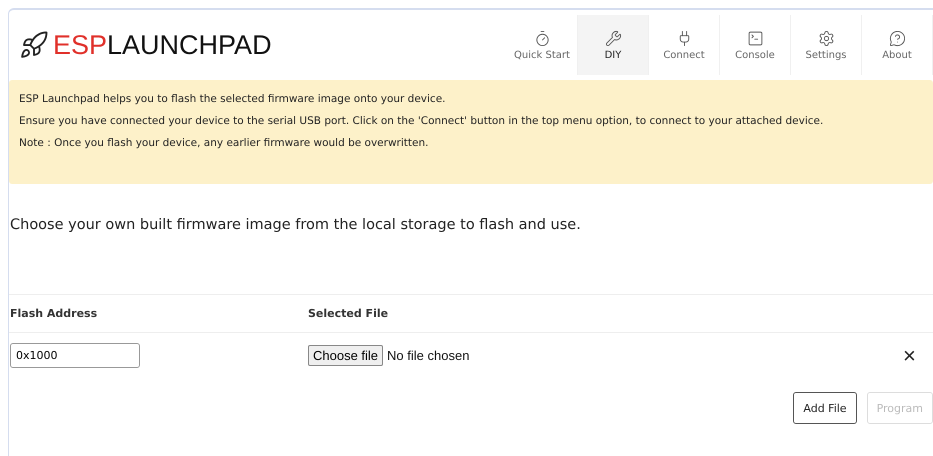 This screenshot has height=456, width=933. What do you see at coordinates (346, 355) in the screenshot?
I see `choose-file-button: Choose file` at bounding box center [346, 355].